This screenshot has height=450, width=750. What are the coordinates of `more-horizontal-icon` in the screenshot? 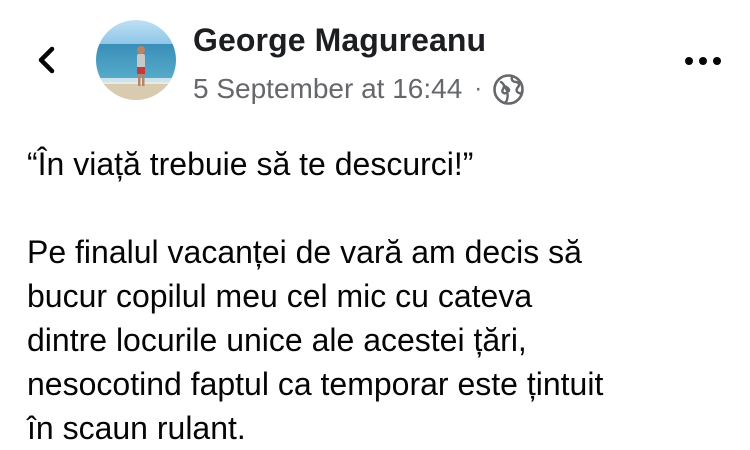 It's located at (703, 61).